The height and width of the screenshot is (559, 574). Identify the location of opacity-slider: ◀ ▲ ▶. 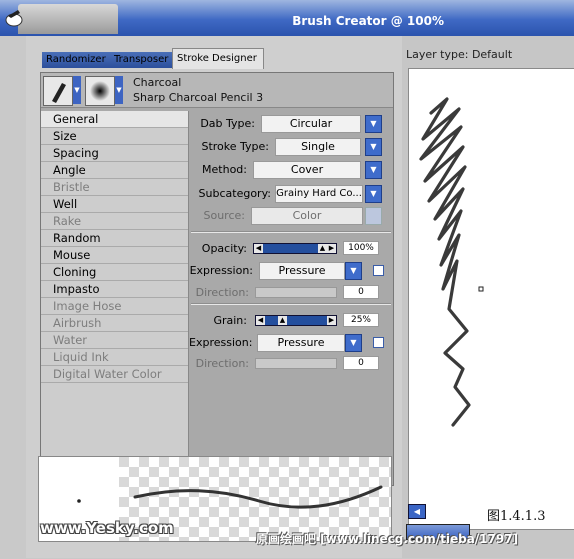
(295, 248).